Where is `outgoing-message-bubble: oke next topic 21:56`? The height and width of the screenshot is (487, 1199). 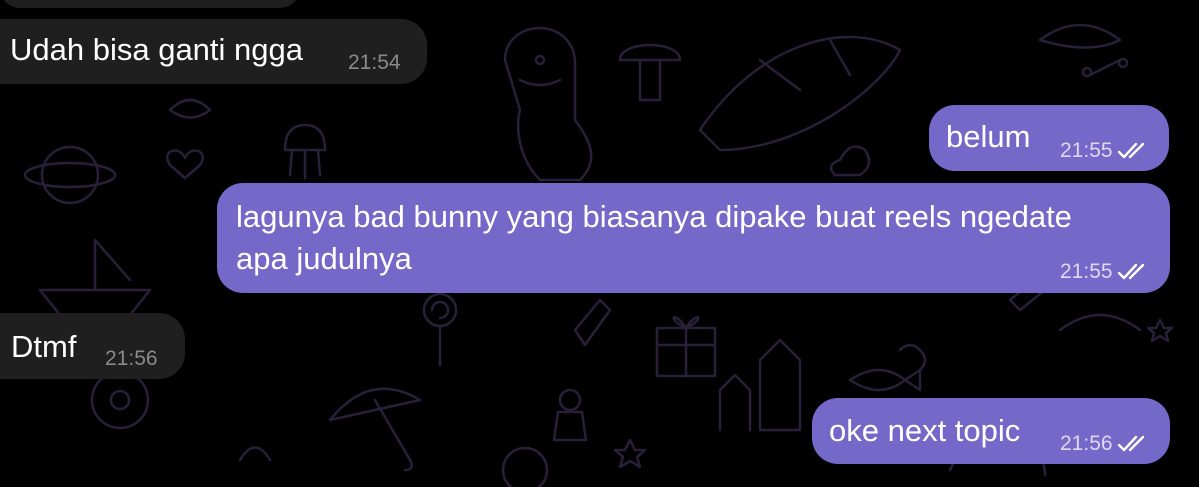 outgoing-message-bubble: oke next topic 21:56 is located at coordinates (991, 431).